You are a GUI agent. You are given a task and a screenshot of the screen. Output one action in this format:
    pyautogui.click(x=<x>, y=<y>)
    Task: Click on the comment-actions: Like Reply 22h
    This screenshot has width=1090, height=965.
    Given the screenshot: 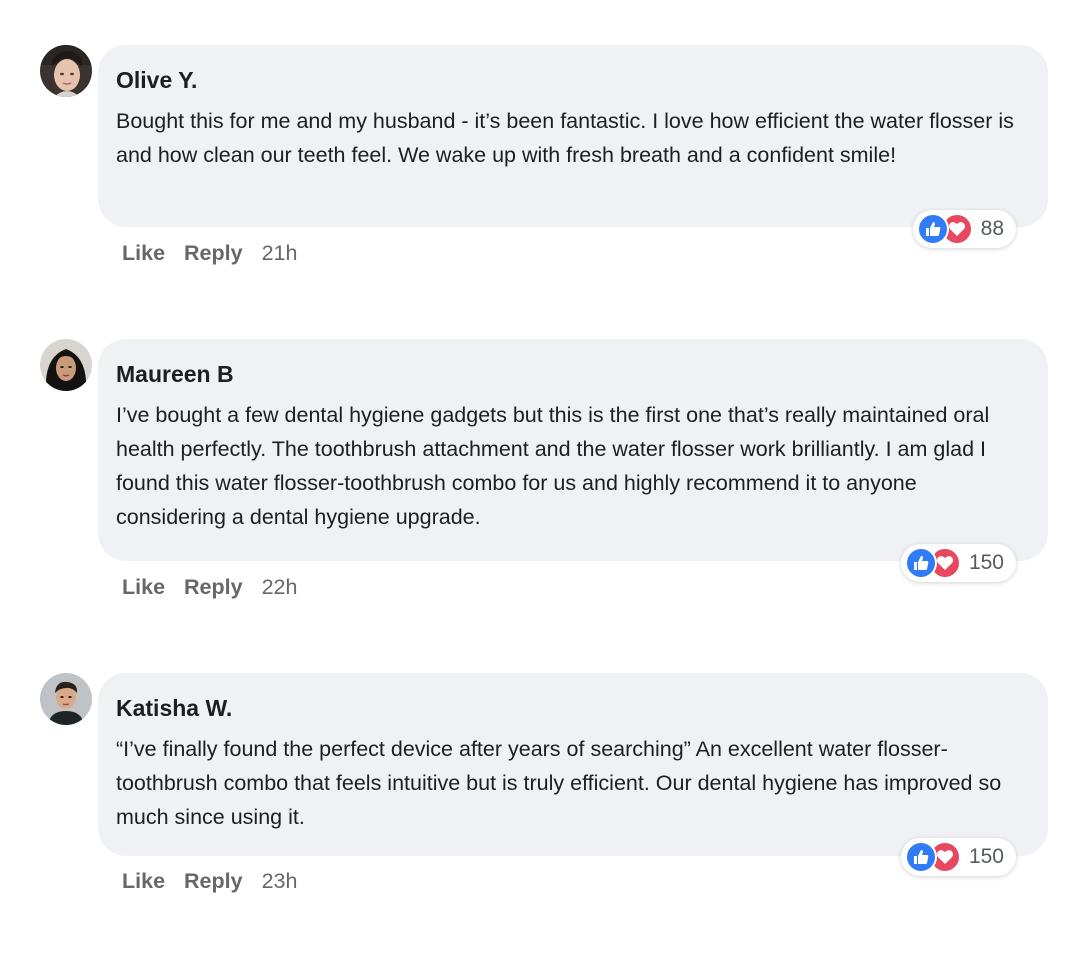 What is the action you would take?
    pyautogui.click(x=209, y=587)
    